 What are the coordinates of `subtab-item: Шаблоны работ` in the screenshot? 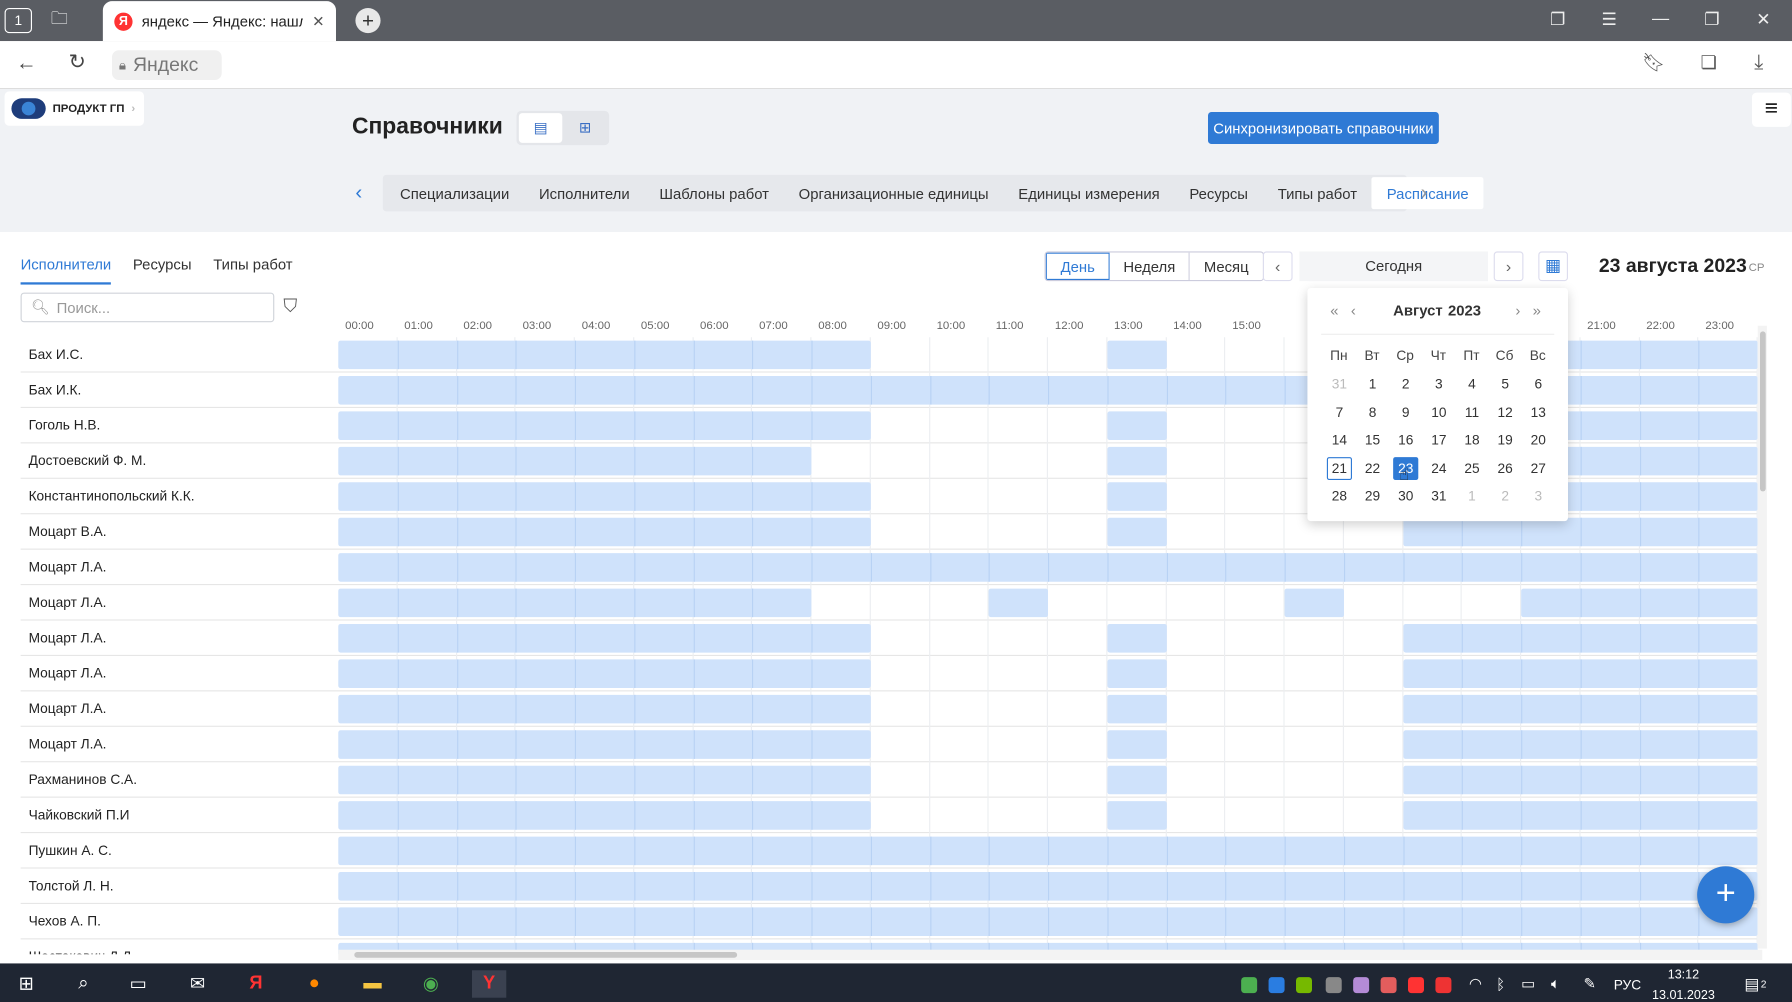 It's located at (713, 193).